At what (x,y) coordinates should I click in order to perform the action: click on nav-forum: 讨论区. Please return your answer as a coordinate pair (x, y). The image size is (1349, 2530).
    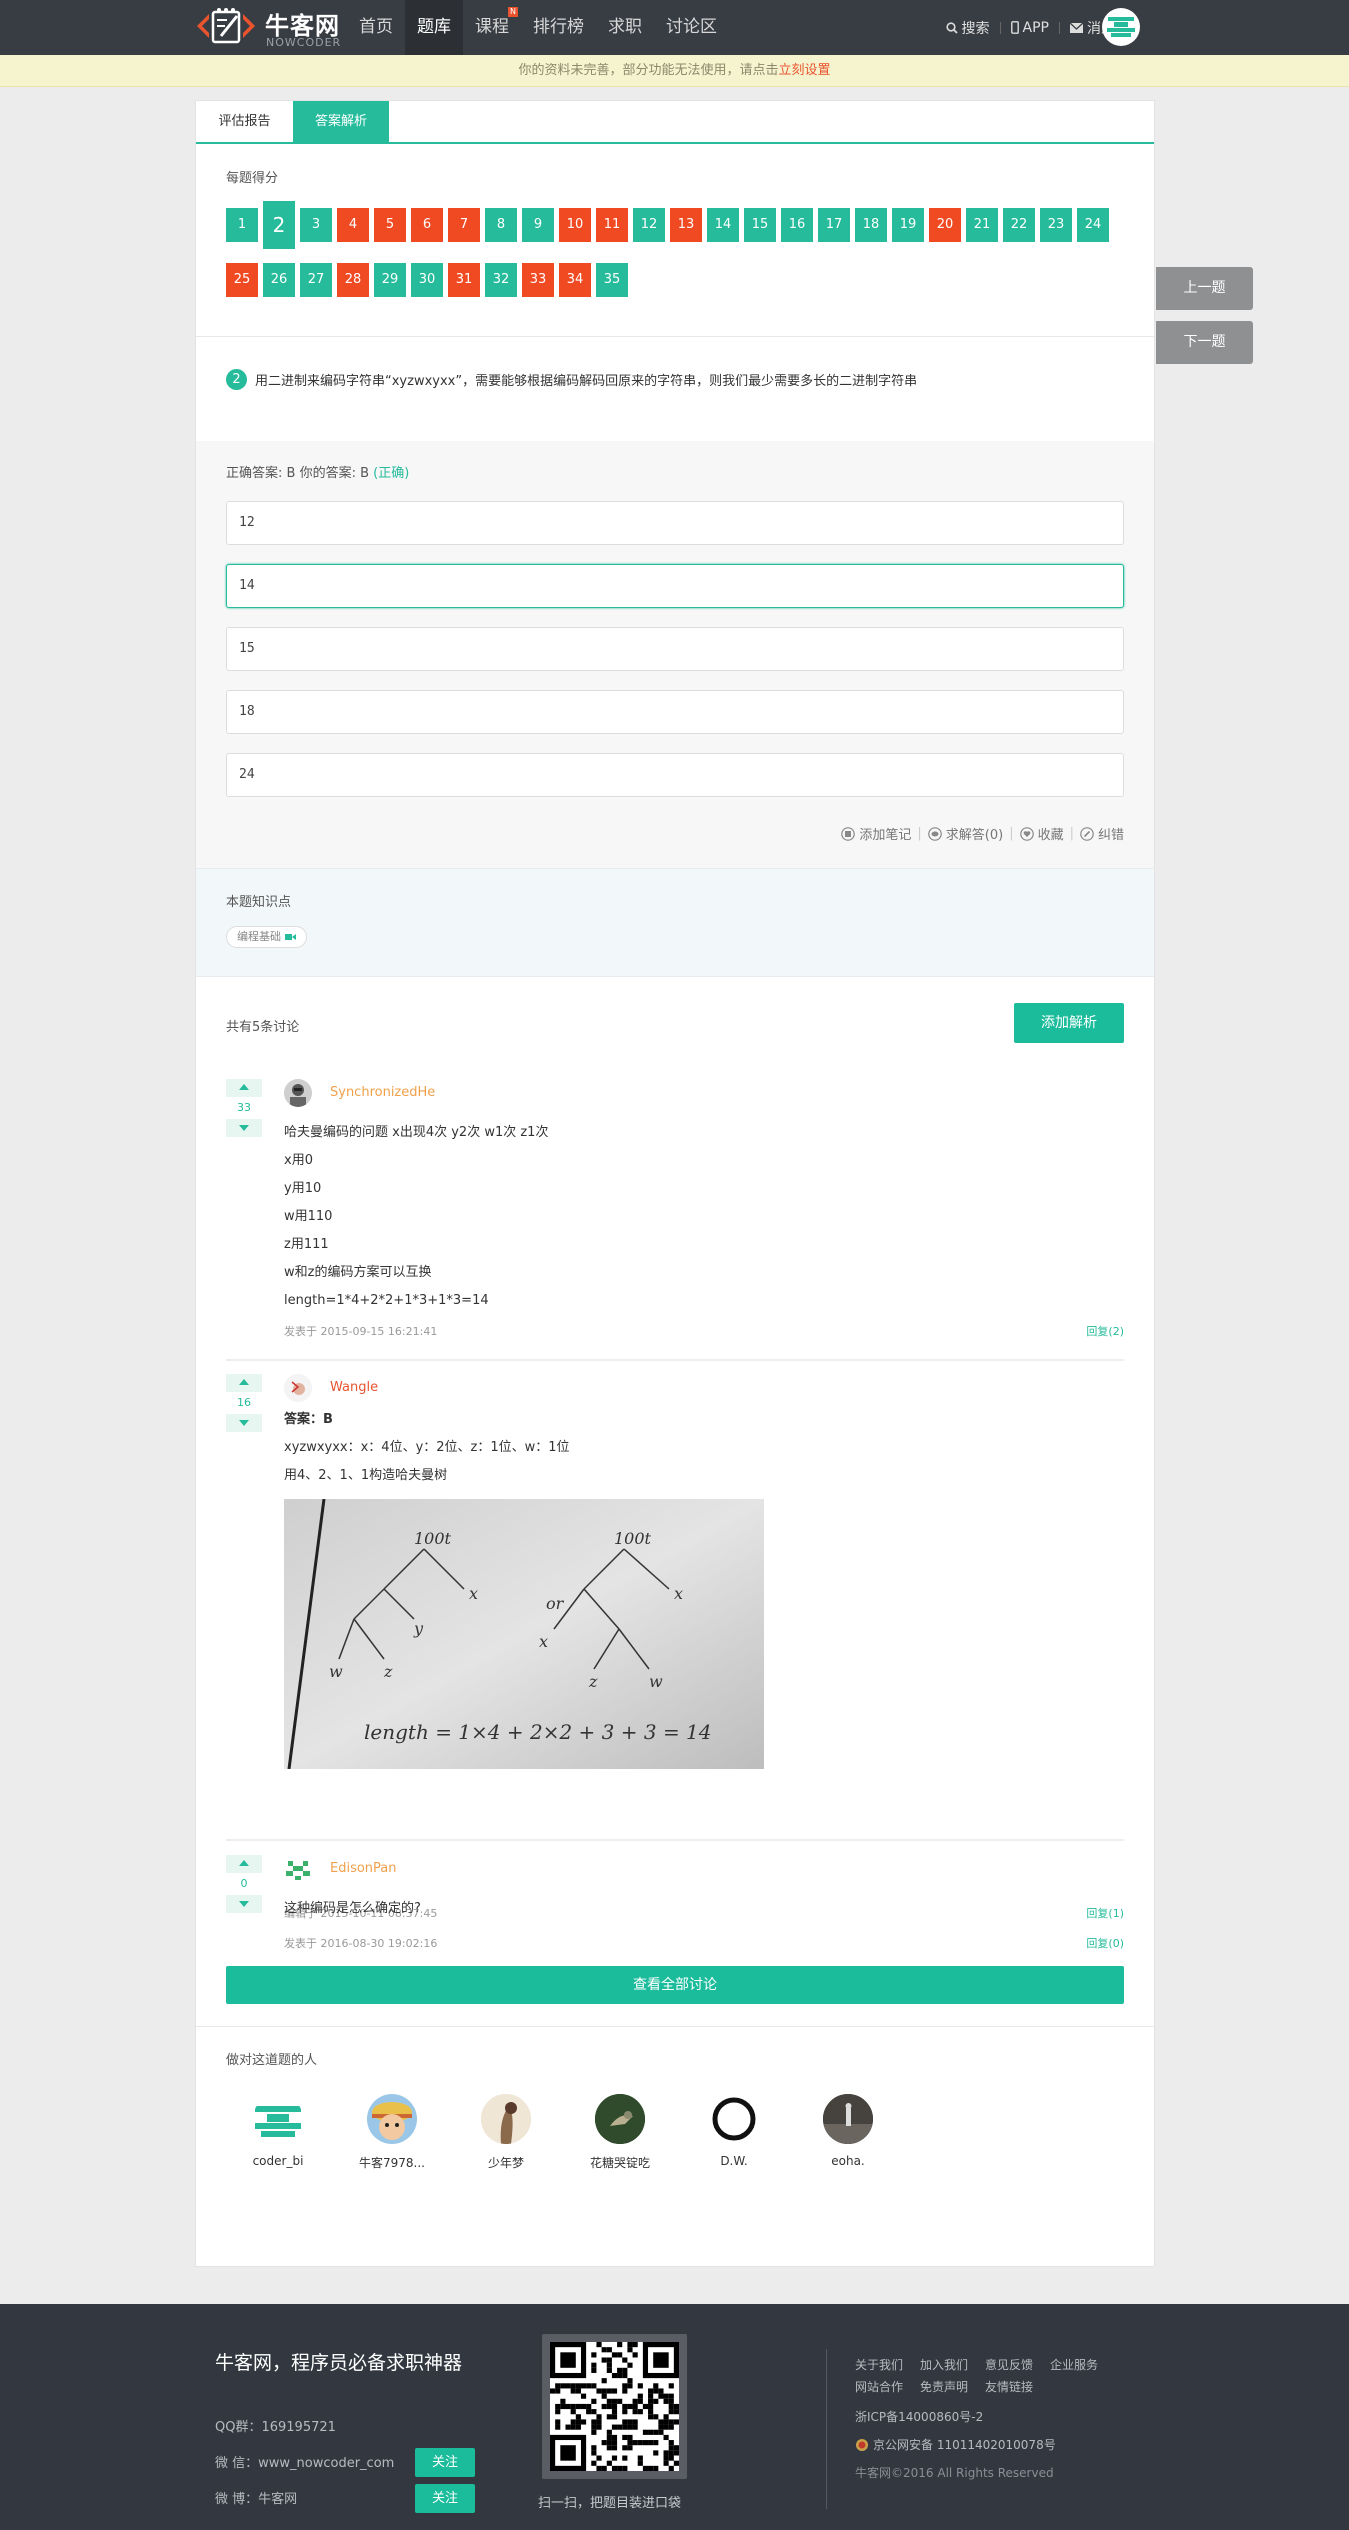
    Looking at the image, I should click on (691, 27).